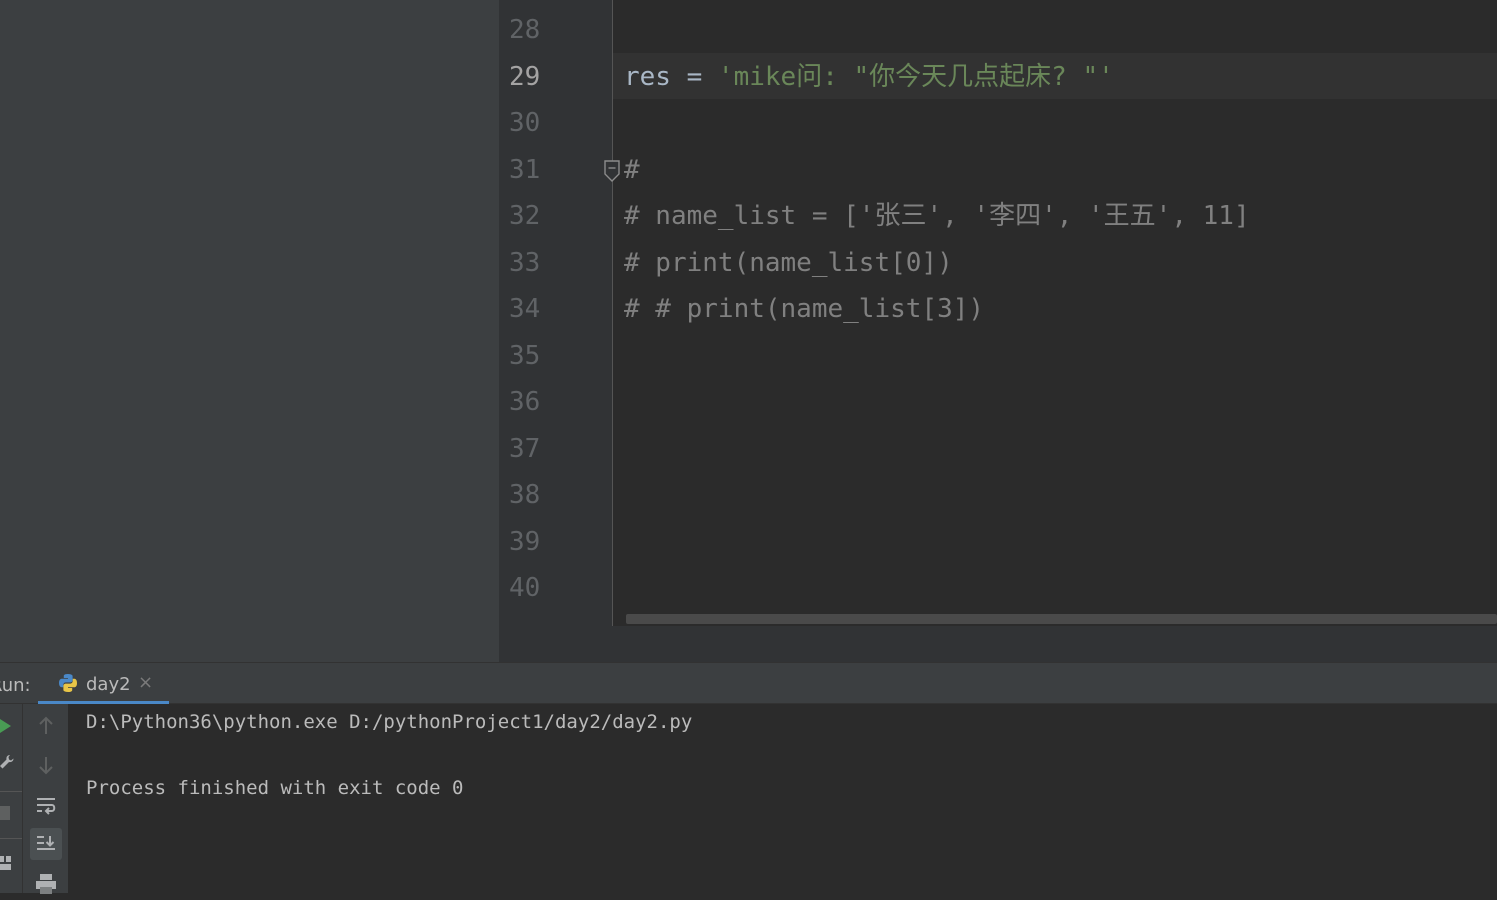  Describe the element at coordinates (525, 216) in the screenshot. I see `line-number: 32` at that location.